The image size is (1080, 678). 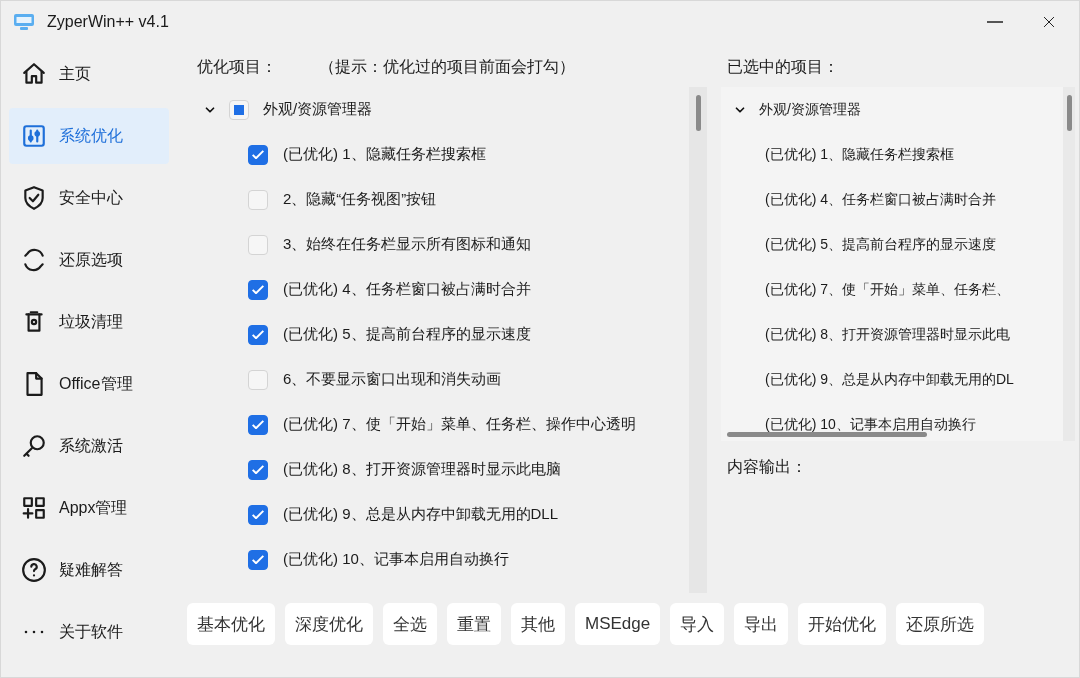 I want to click on monitor-icon, so click(x=24, y=22).